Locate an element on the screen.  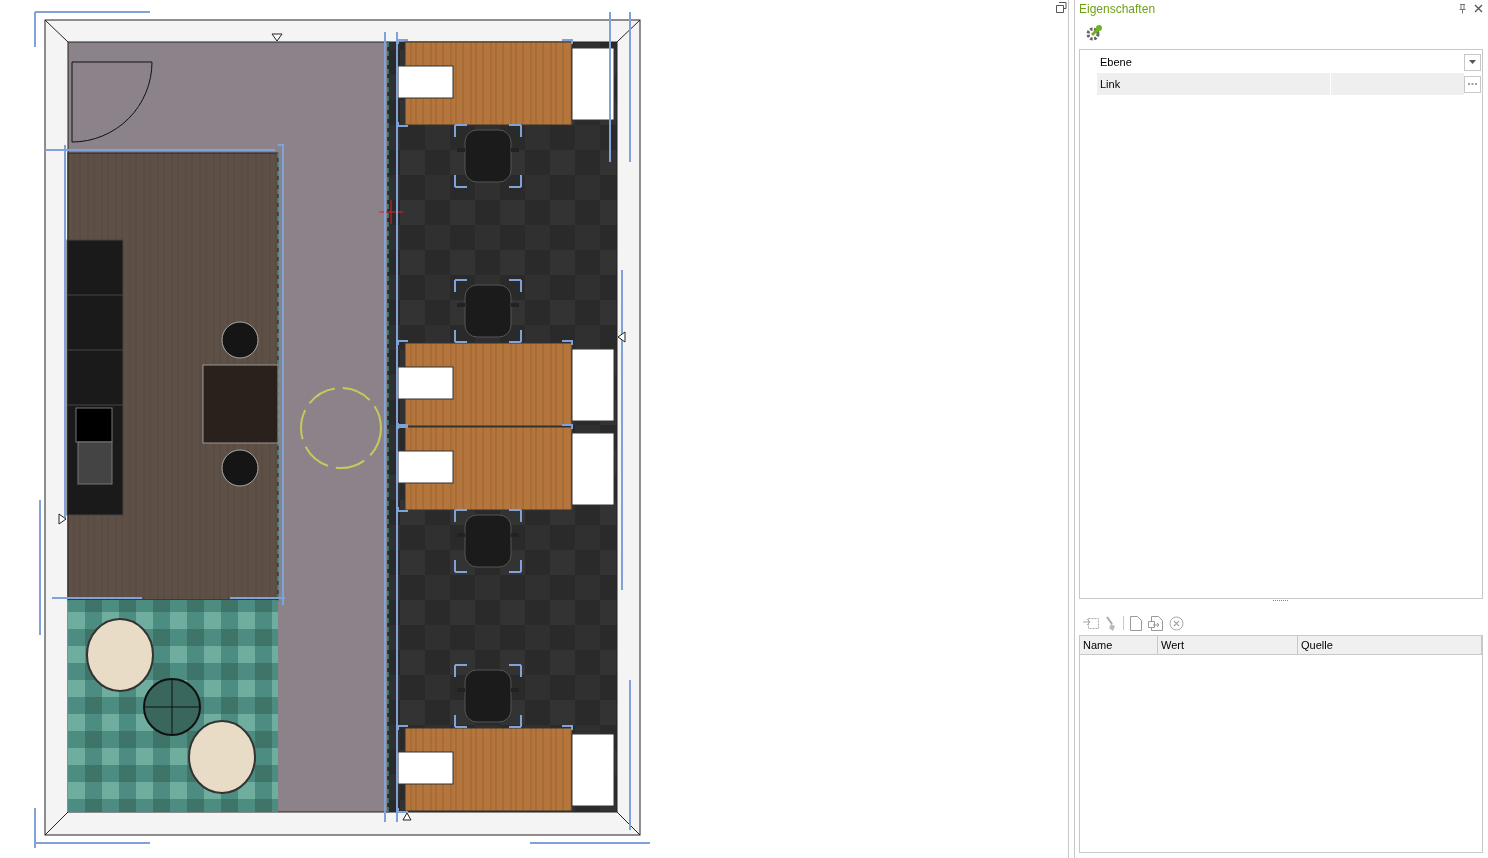
pin-icon is located at coordinates (1462, 8).